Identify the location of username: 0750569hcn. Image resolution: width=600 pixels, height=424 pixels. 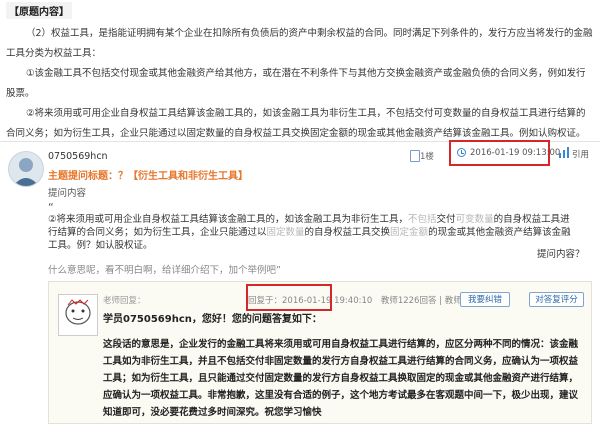
(78, 156).